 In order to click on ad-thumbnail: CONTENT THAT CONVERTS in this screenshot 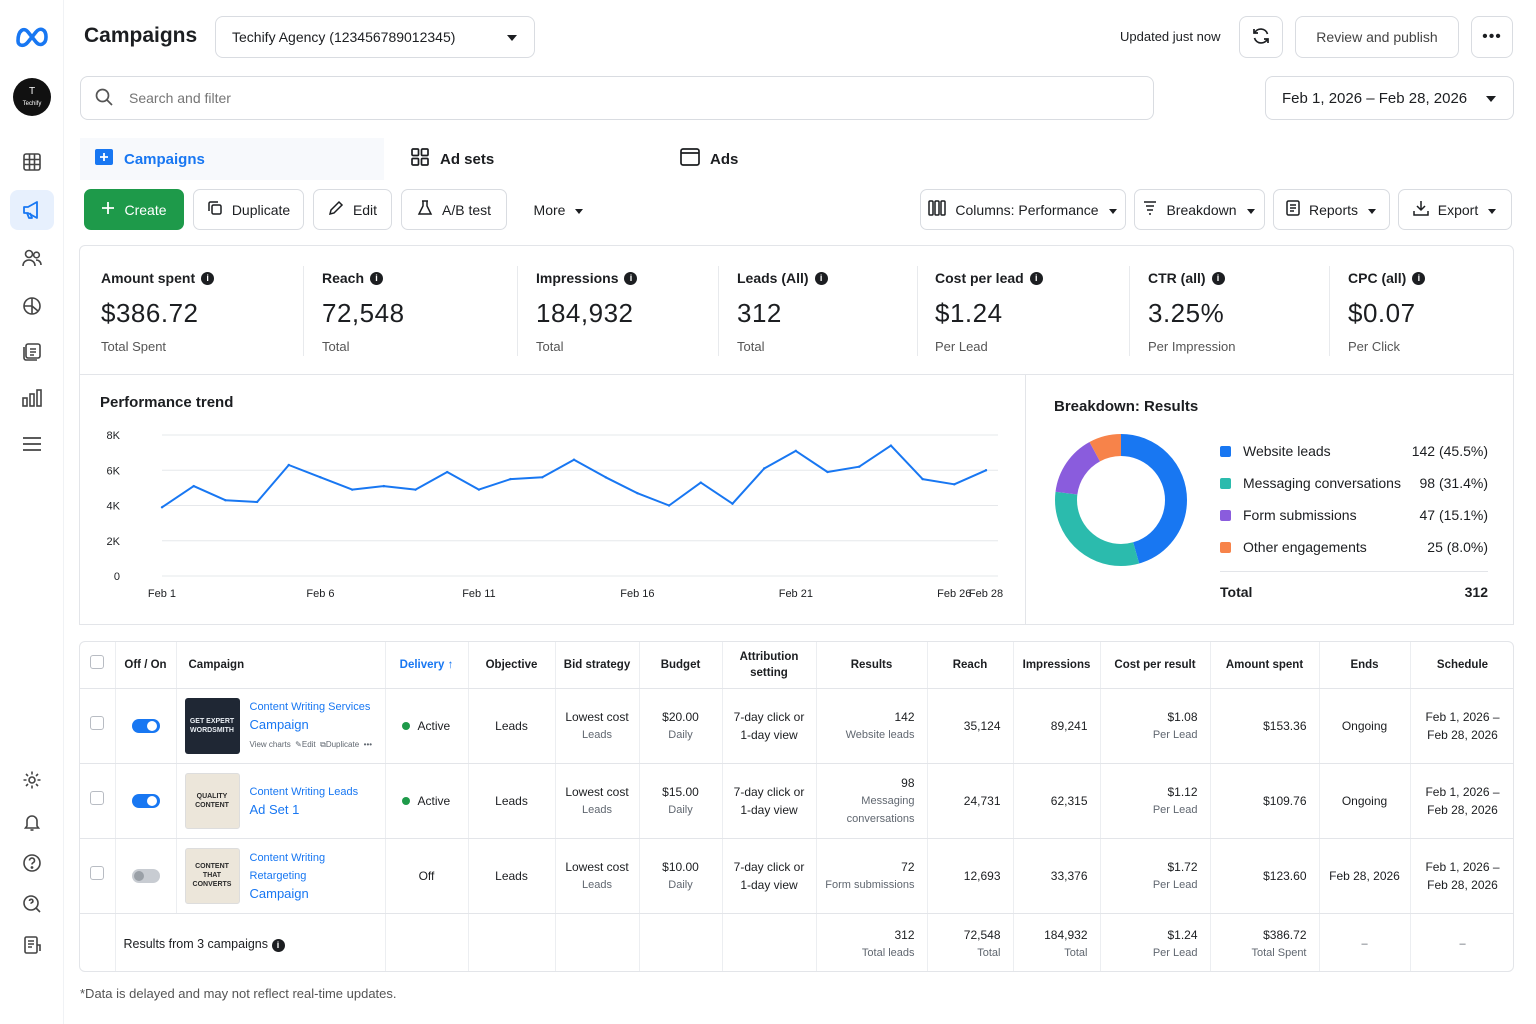, I will do `click(212, 875)`.